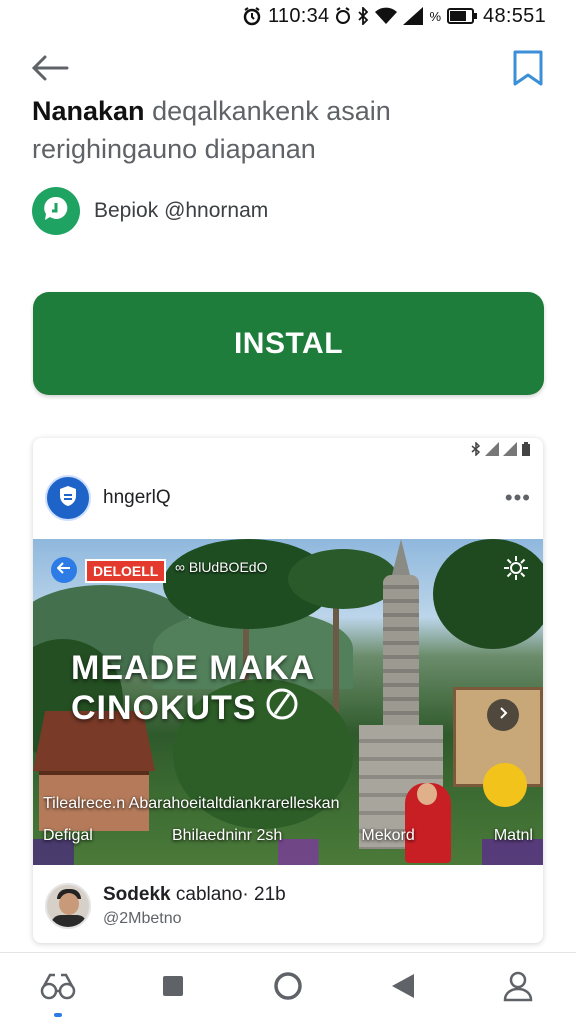 The height and width of the screenshot is (1024, 576). Describe the element at coordinates (288, 836) in the screenshot. I see `media-labels: Defigal Bhilaedninr 2sh Mekord Matnl` at that location.